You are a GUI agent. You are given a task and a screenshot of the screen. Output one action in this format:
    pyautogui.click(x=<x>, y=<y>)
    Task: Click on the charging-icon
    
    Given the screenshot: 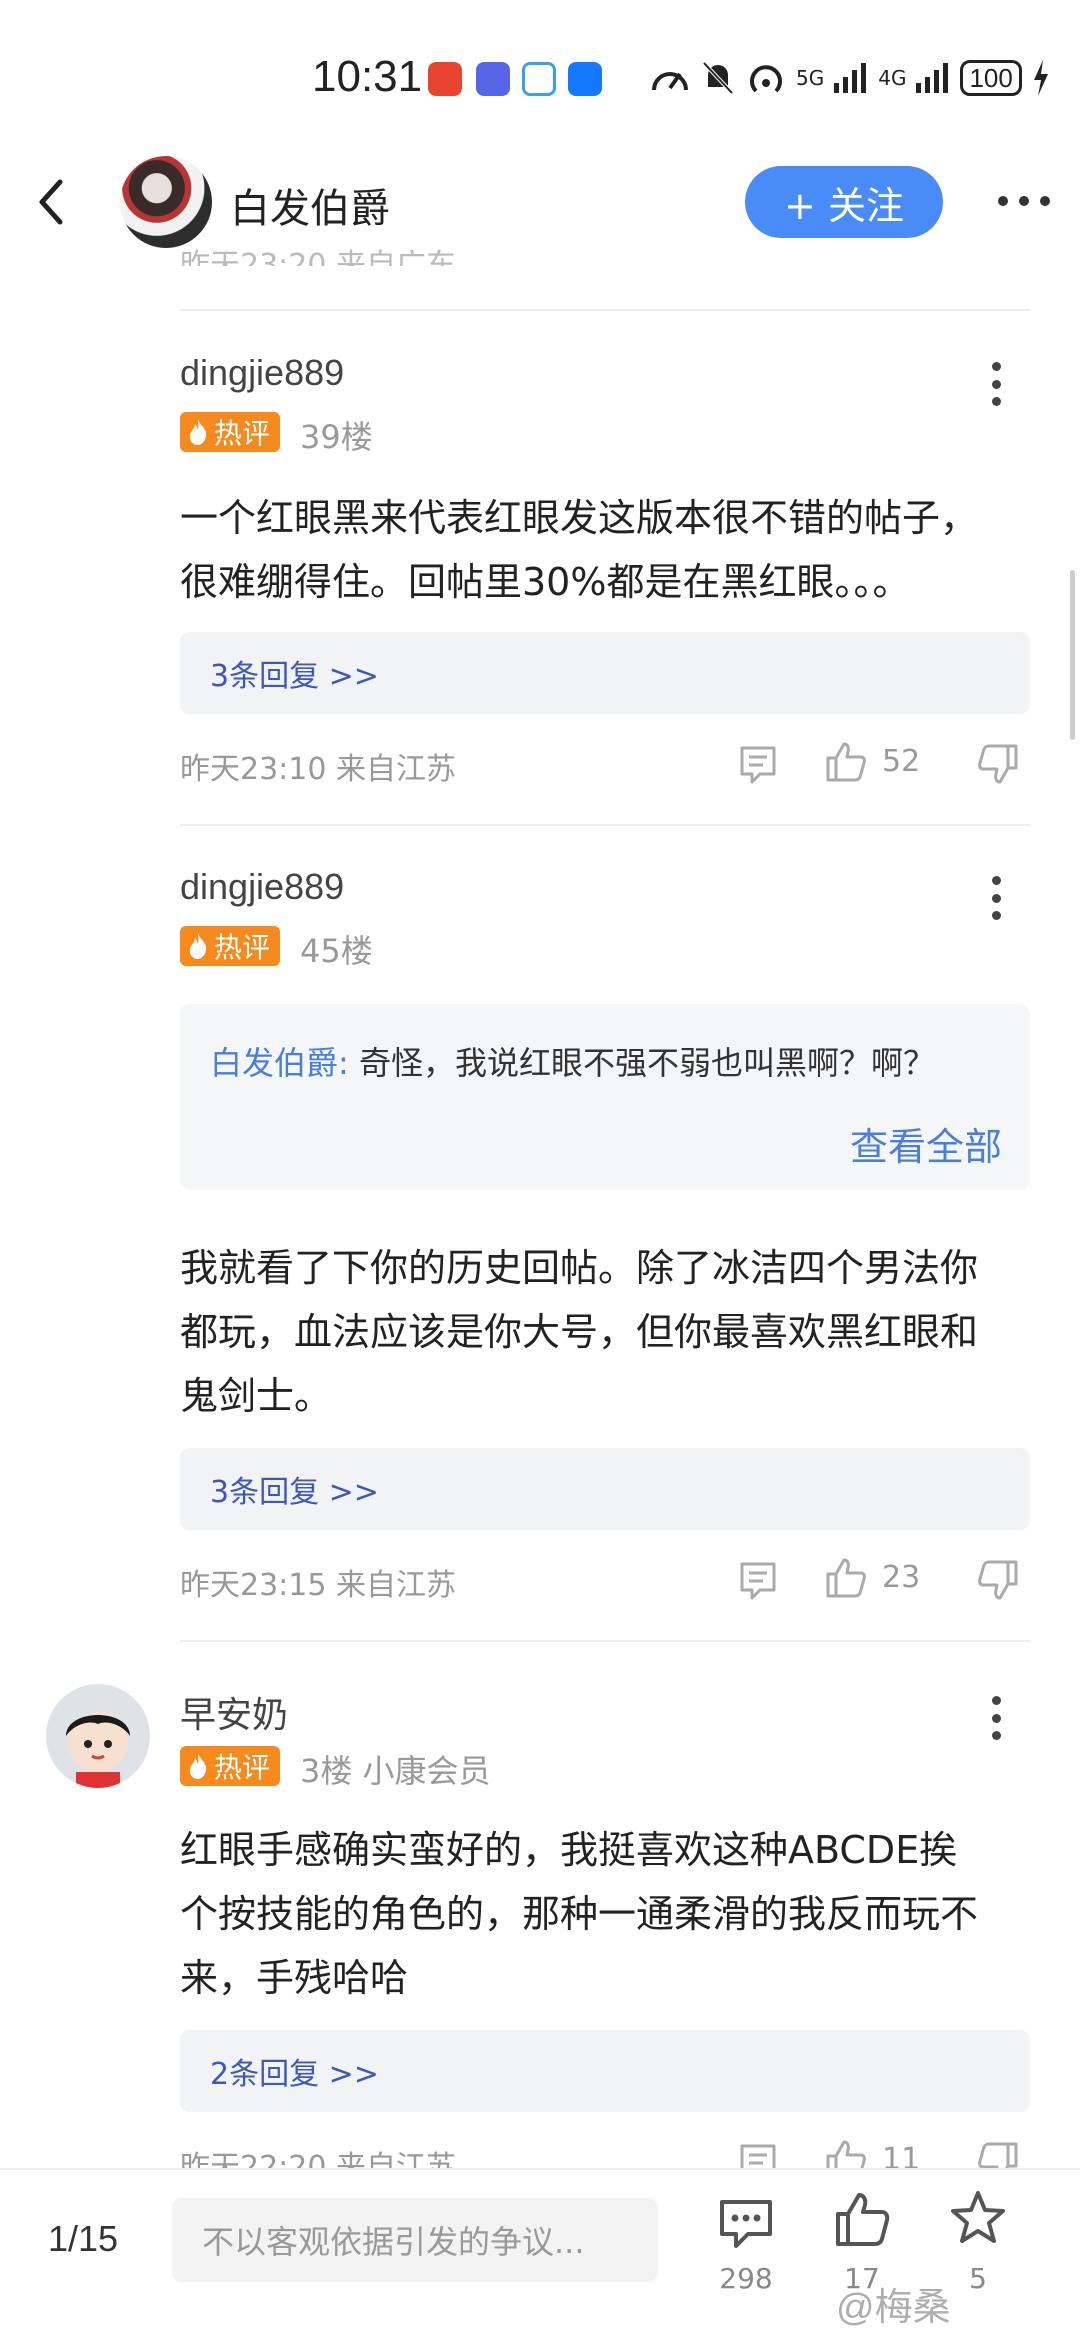 What is the action you would take?
    pyautogui.click(x=1040, y=78)
    